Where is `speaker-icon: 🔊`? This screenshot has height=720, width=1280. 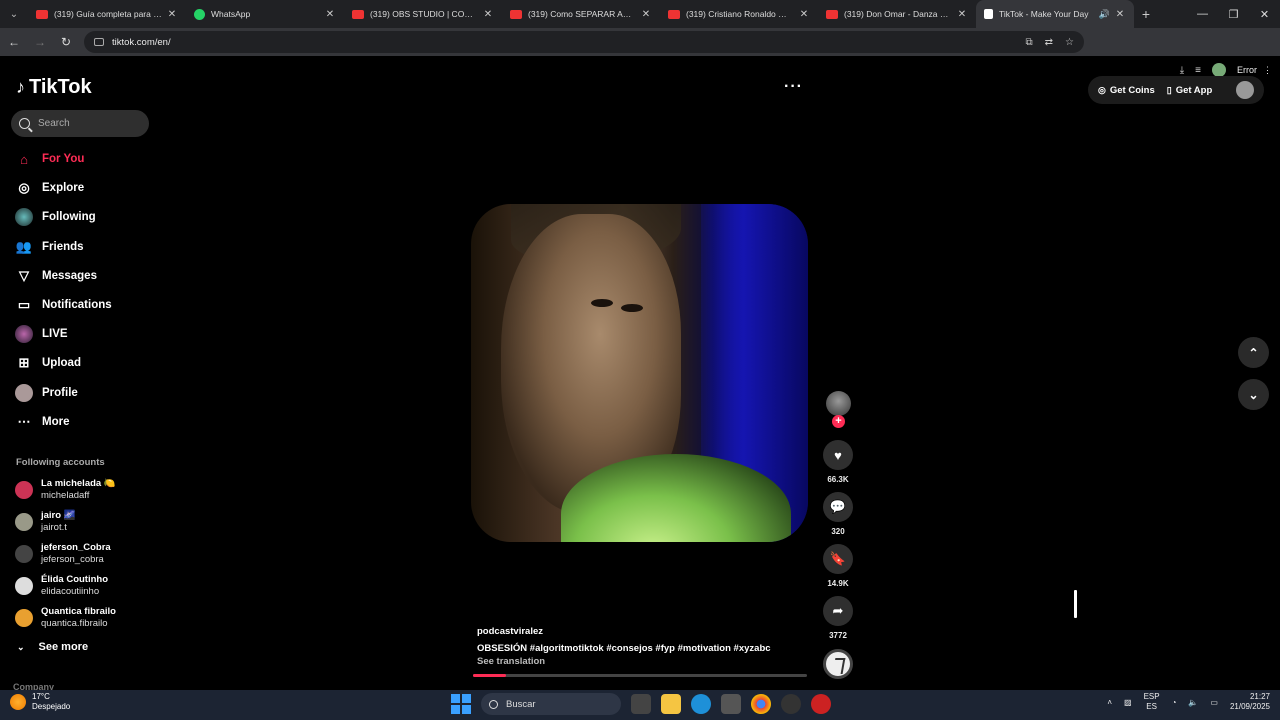 speaker-icon: 🔊 is located at coordinates (1104, 14).